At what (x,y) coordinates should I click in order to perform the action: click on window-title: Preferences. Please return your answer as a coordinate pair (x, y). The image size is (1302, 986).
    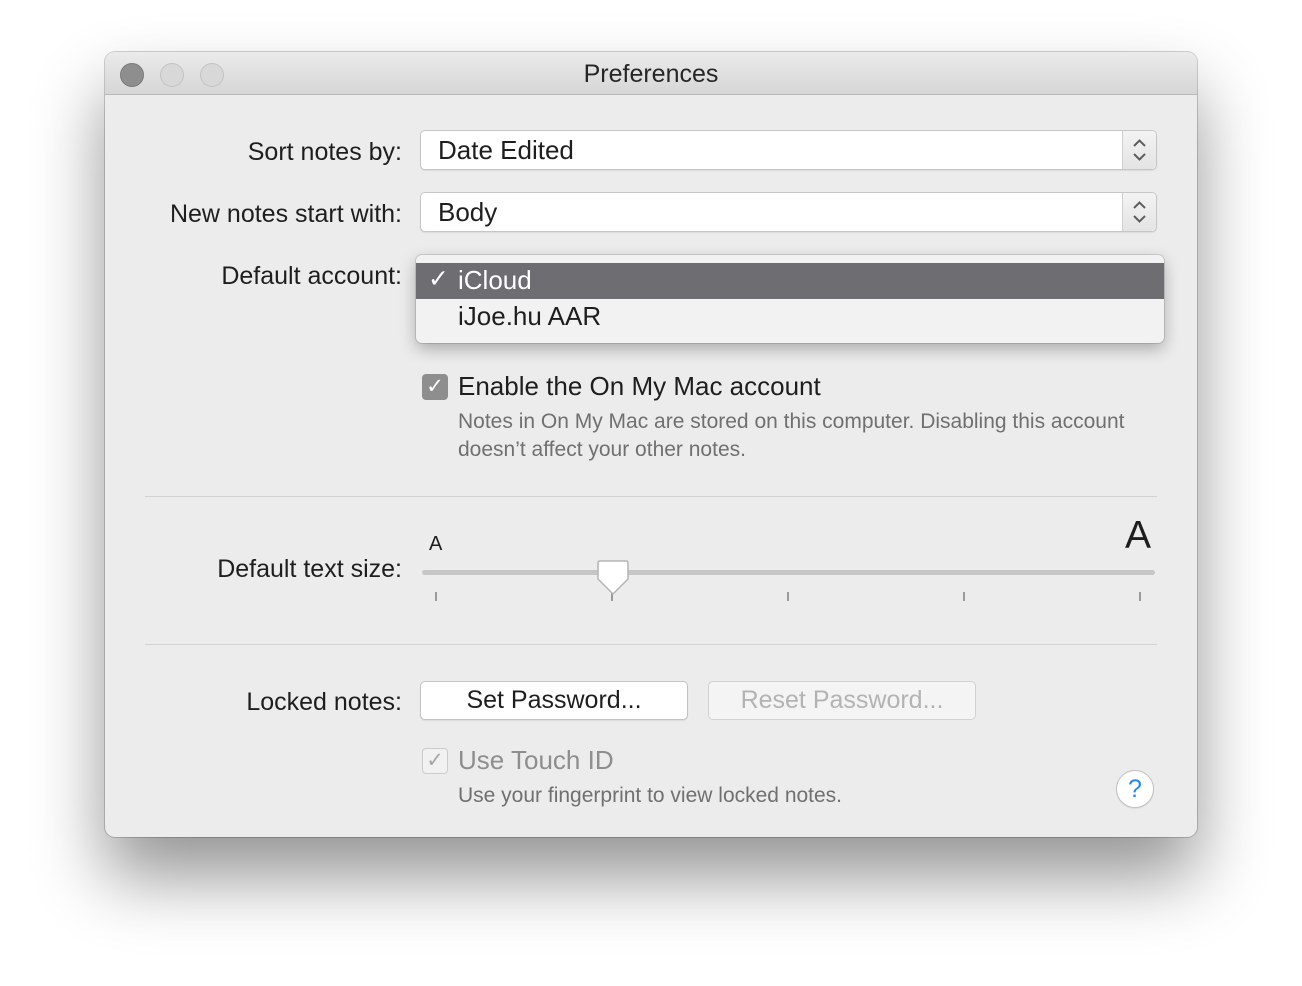
    Looking at the image, I should click on (651, 74).